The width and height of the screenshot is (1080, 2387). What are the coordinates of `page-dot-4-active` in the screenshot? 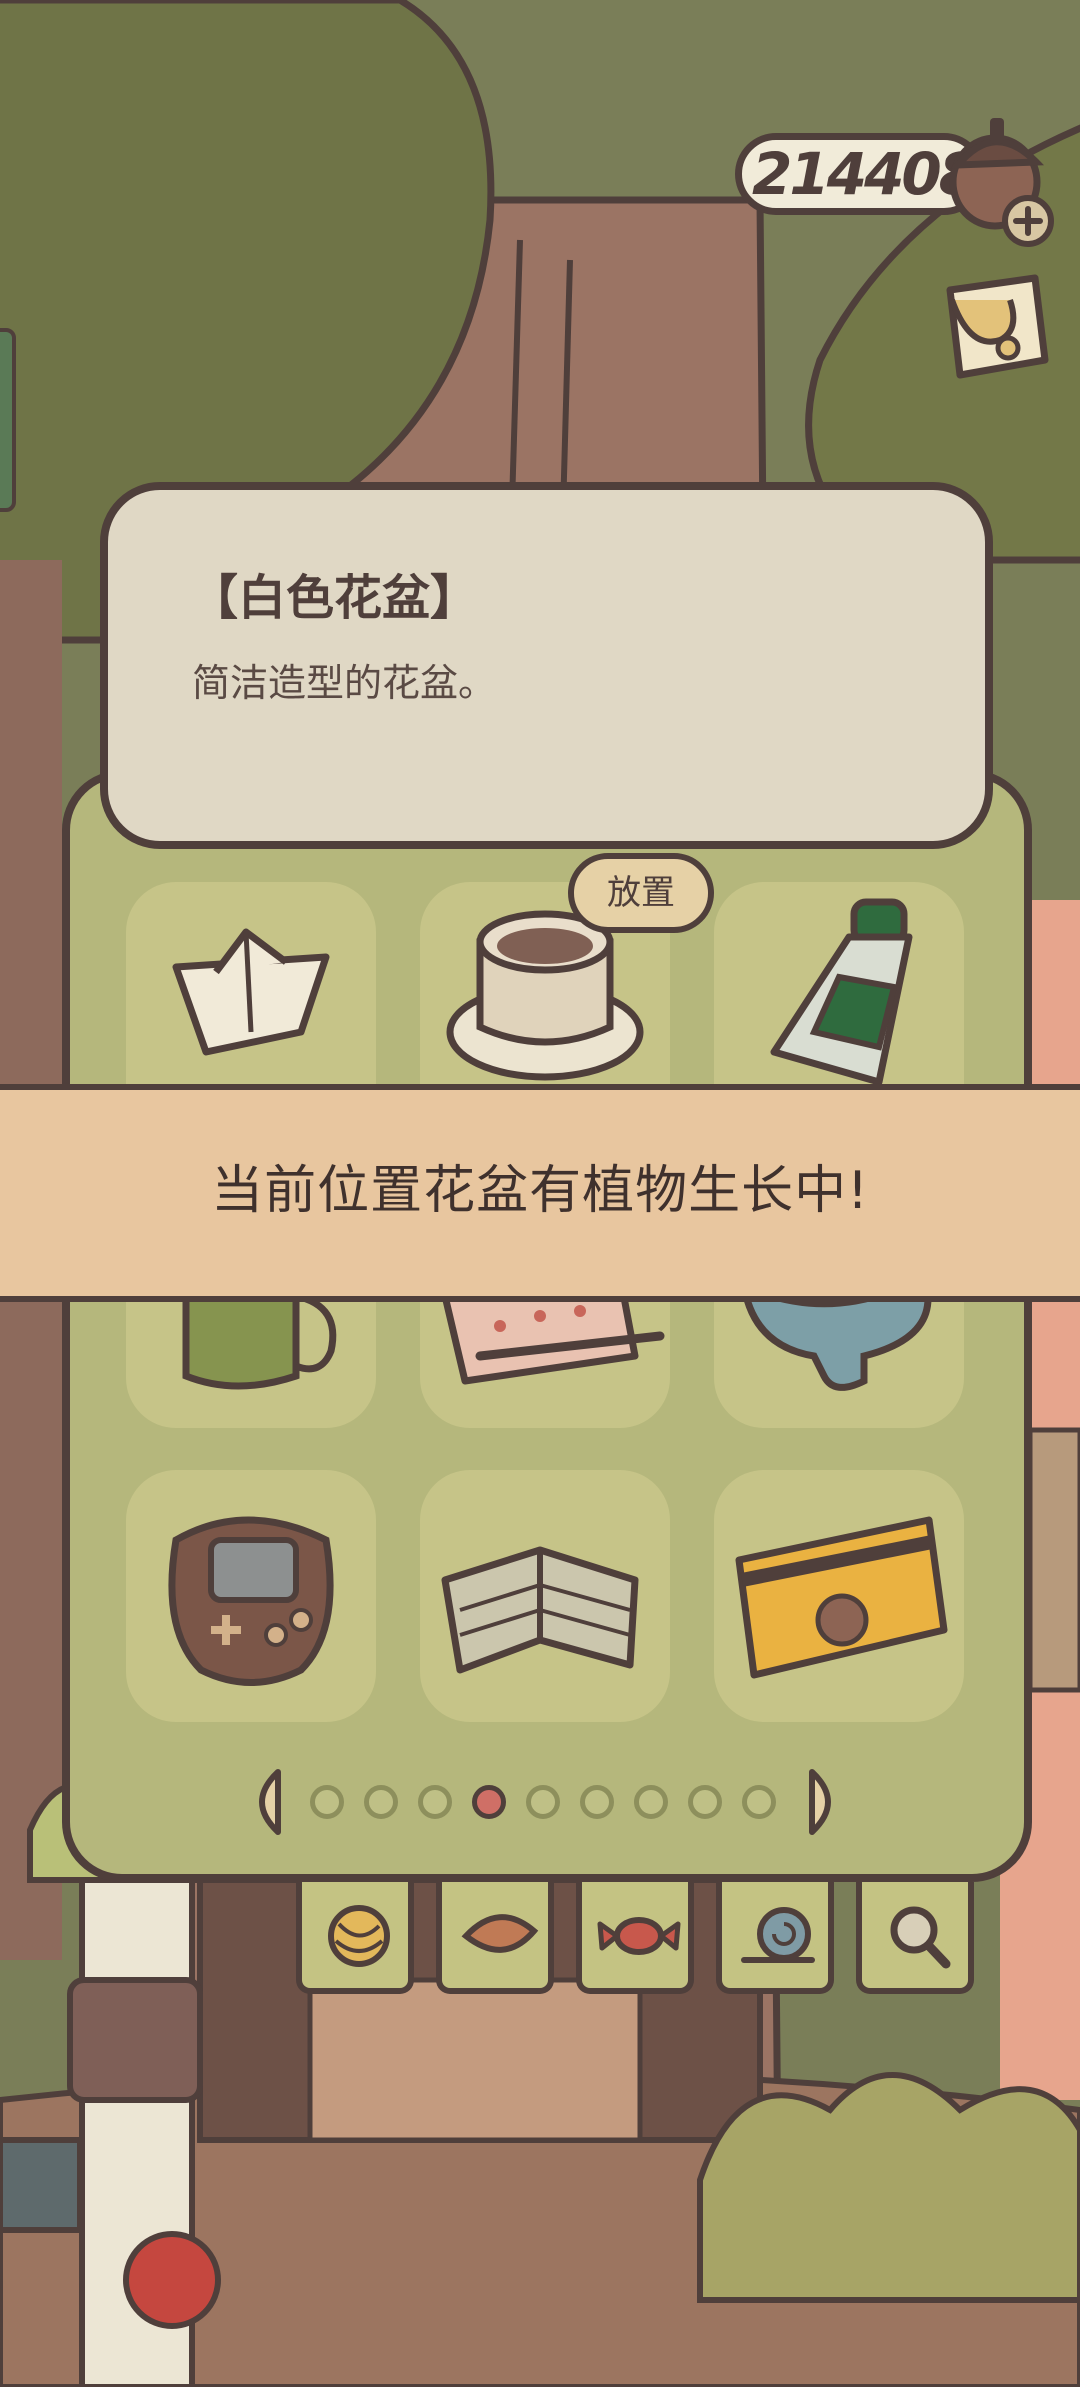 It's located at (489, 1802).